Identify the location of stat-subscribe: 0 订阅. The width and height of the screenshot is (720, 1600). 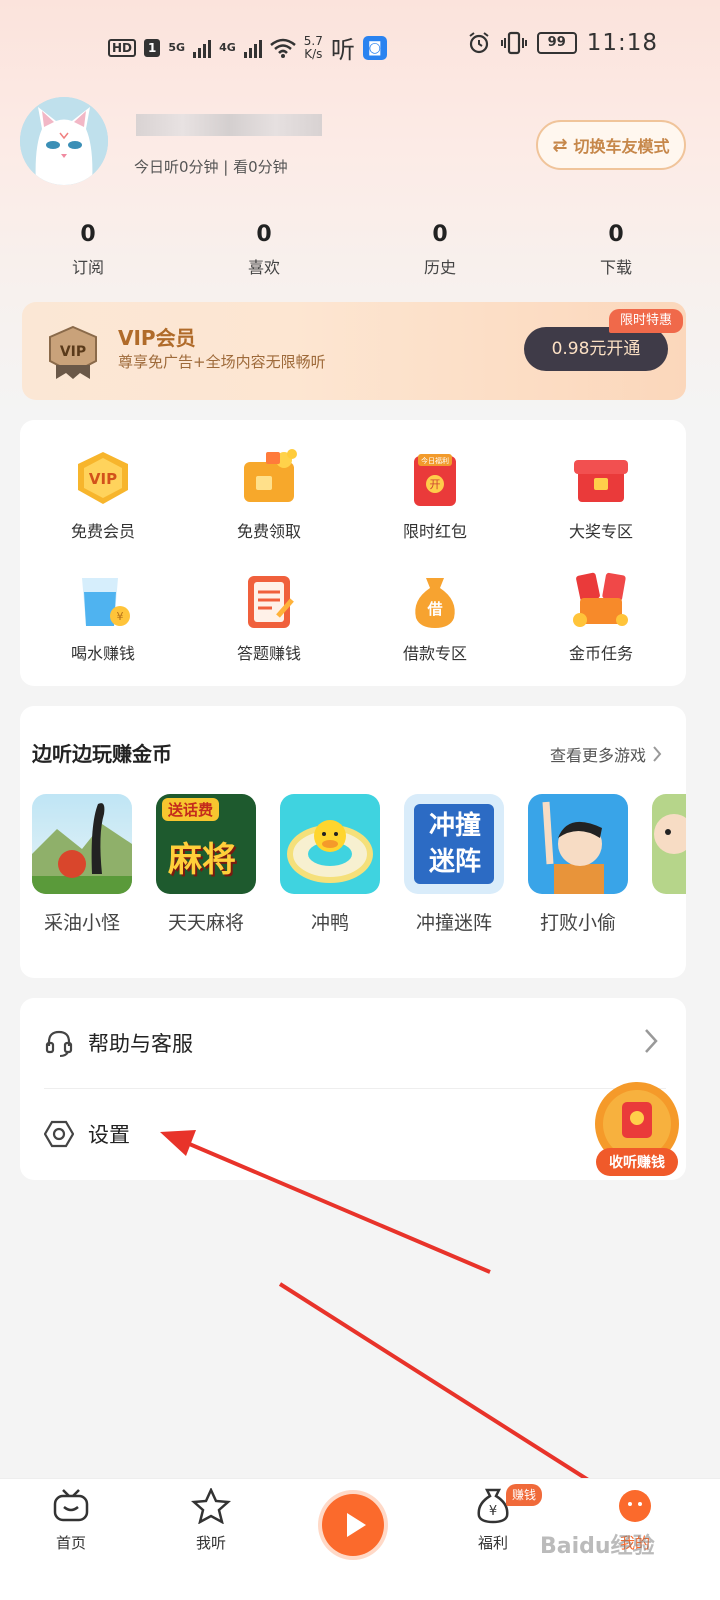
(88, 250).